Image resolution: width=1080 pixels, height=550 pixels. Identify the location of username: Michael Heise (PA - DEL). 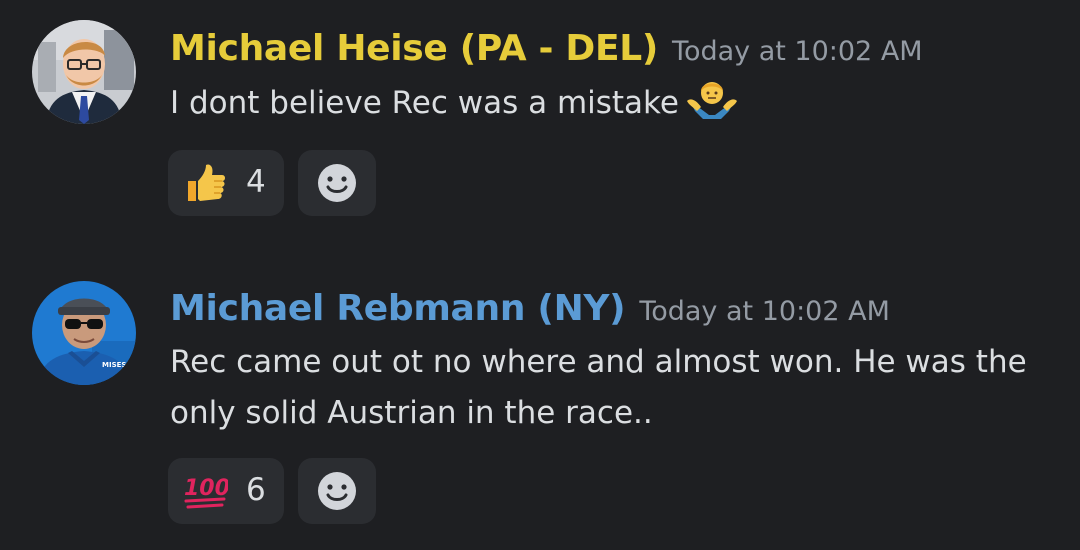
(414, 48).